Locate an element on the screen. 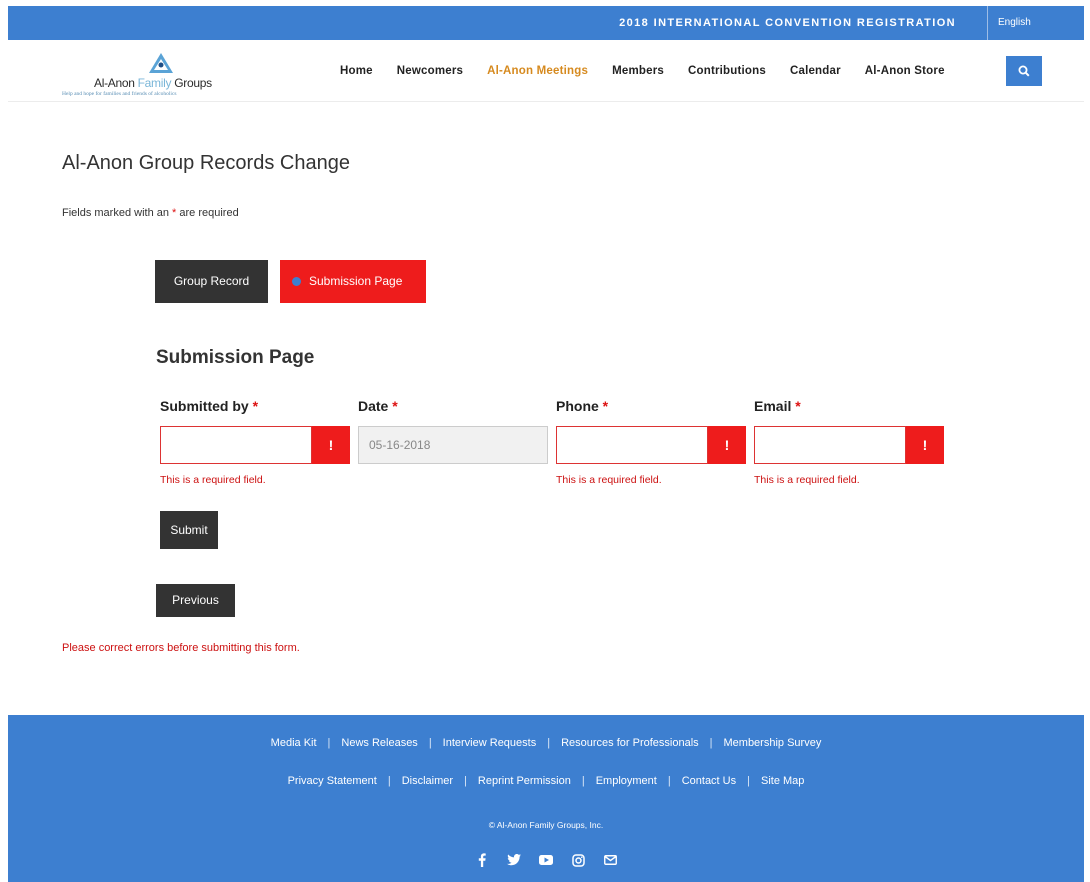 The image size is (1090, 882). footer-link-site-map: Site Map is located at coordinates (782, 781).